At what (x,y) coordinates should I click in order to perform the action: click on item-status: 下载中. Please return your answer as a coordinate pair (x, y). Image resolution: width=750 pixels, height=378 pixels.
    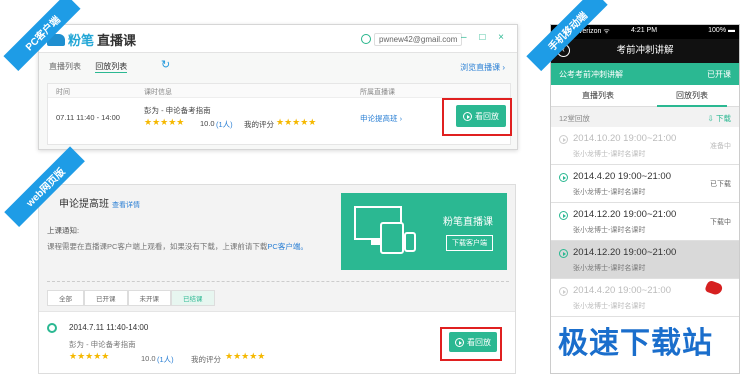
    Looking at the image, I should click on (720, 222).